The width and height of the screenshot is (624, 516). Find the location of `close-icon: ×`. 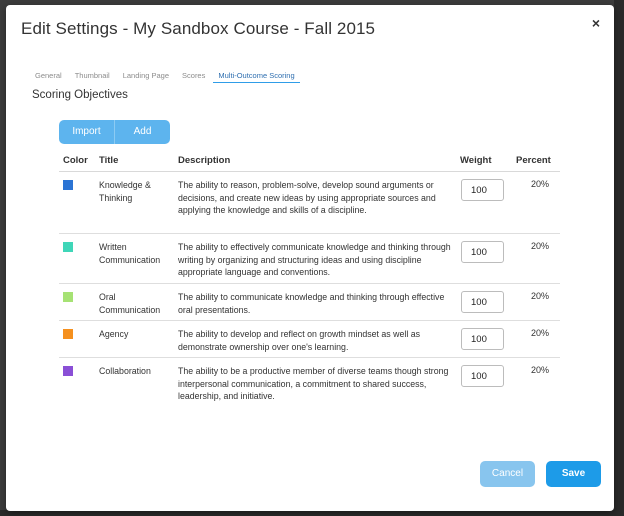

close-icon: × is located at coordinates (596, 23).